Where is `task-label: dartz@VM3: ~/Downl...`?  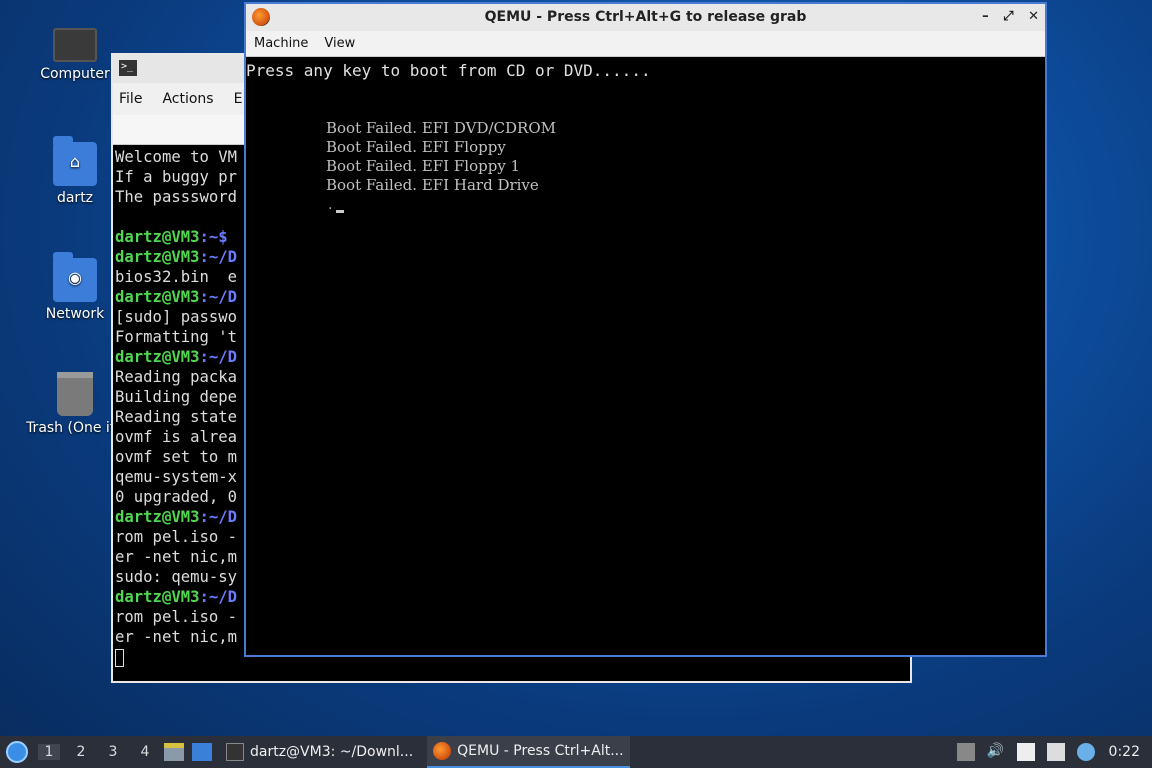 task-label: dartz@VM3: ~/Downl... is located at coordinates (332, 752).